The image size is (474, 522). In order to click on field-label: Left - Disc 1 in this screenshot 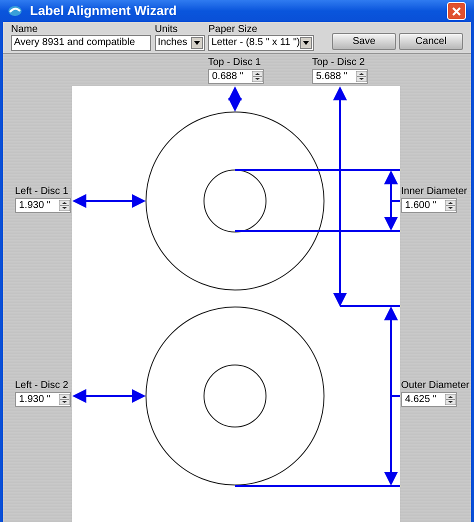, I will do `click(42, 192)`.